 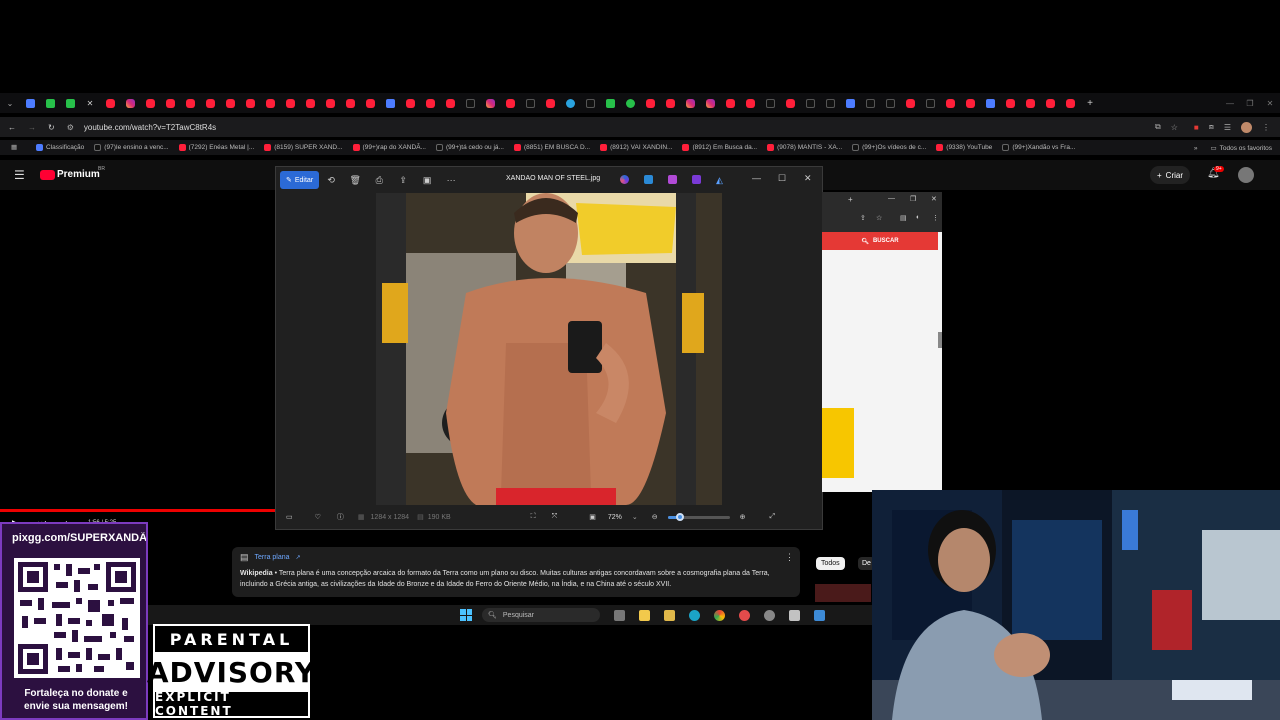 I want to click on rotate-icon: ⟲, so click(x=331, y=180).